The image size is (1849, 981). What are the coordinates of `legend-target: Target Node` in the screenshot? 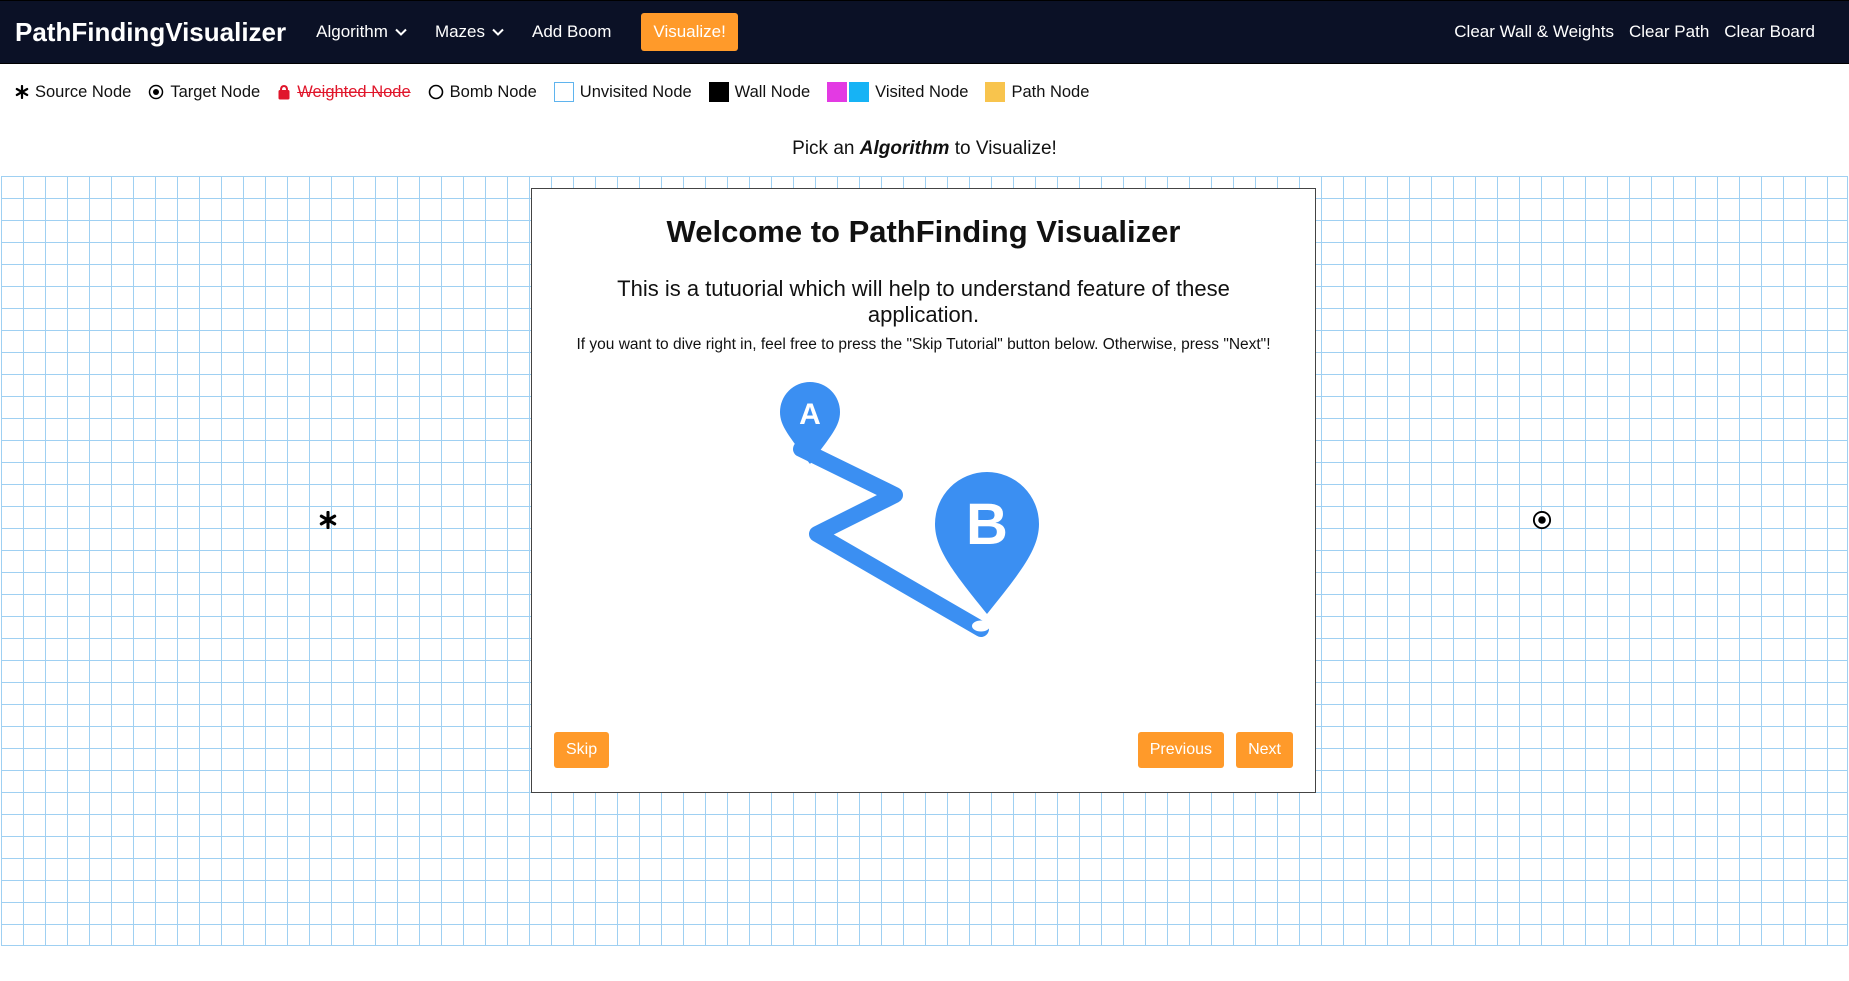 It's located at (204, 92).